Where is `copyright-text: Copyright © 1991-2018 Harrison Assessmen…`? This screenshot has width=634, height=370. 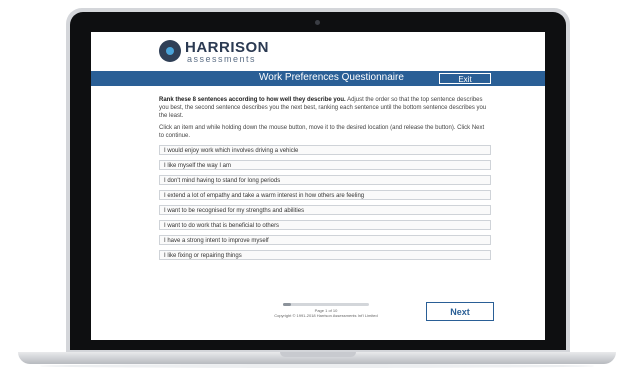 copyright-text: Copyright © 1991-2018 Harrison Assessmen… is located at coordinates (326, 315).